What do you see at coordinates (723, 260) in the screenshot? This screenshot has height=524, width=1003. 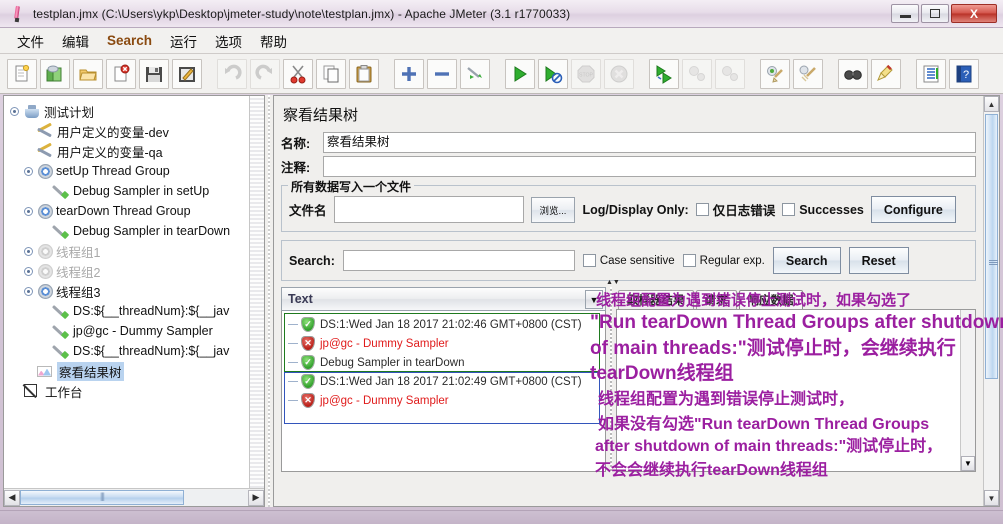 I see `regular-exp-checkbox-wrap: Regular exp.` at bounding box center [723, 260].